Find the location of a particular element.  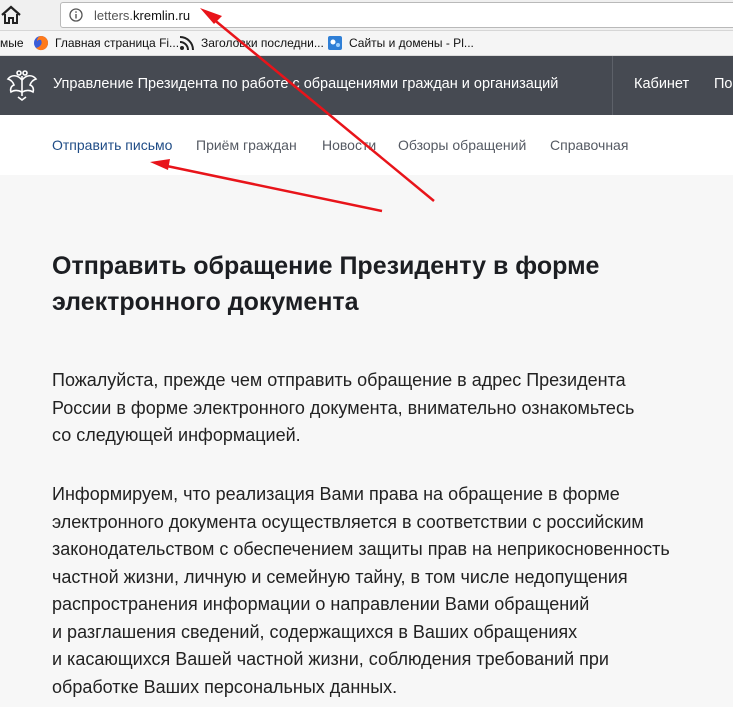

info-line: обработке Ваших персональных данных. is located at coordinates (225, 686).